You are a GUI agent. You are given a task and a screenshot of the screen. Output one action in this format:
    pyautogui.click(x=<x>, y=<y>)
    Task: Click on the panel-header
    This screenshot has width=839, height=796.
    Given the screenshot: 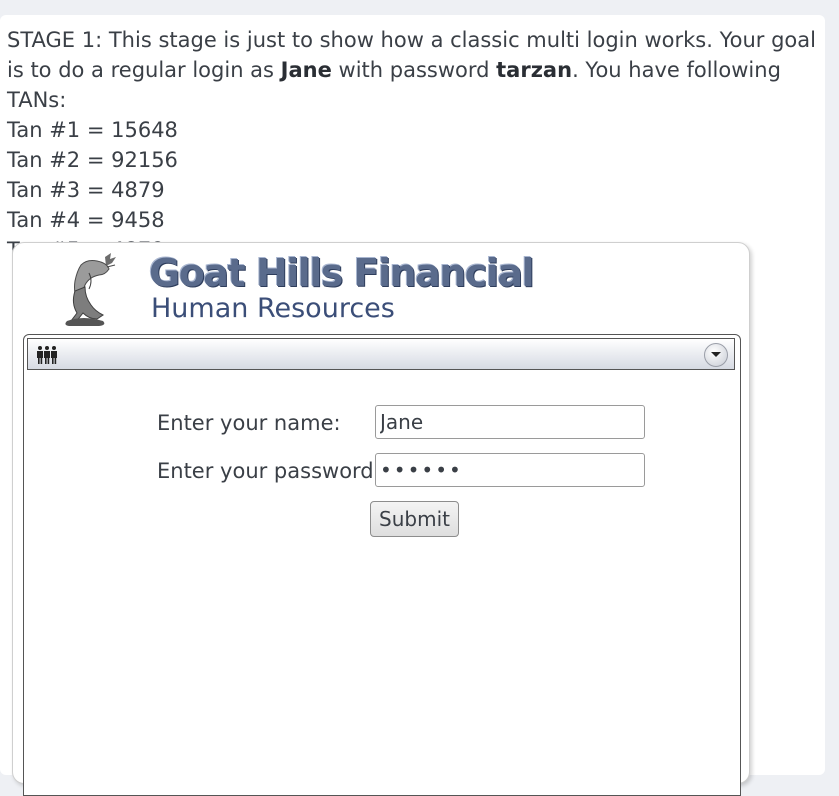 What is the action you would take?
    pyautogui.click(x=381, y=354)
    